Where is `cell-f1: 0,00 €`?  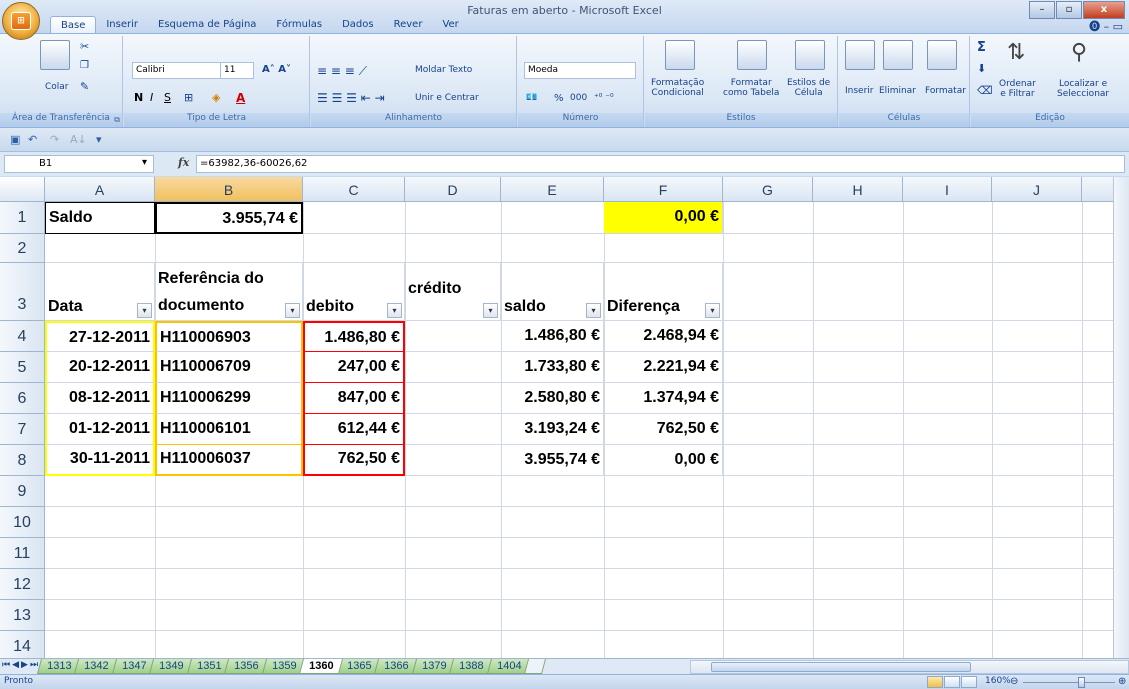
cell-f1: 0,00 € is located at coordinates (663, 218).